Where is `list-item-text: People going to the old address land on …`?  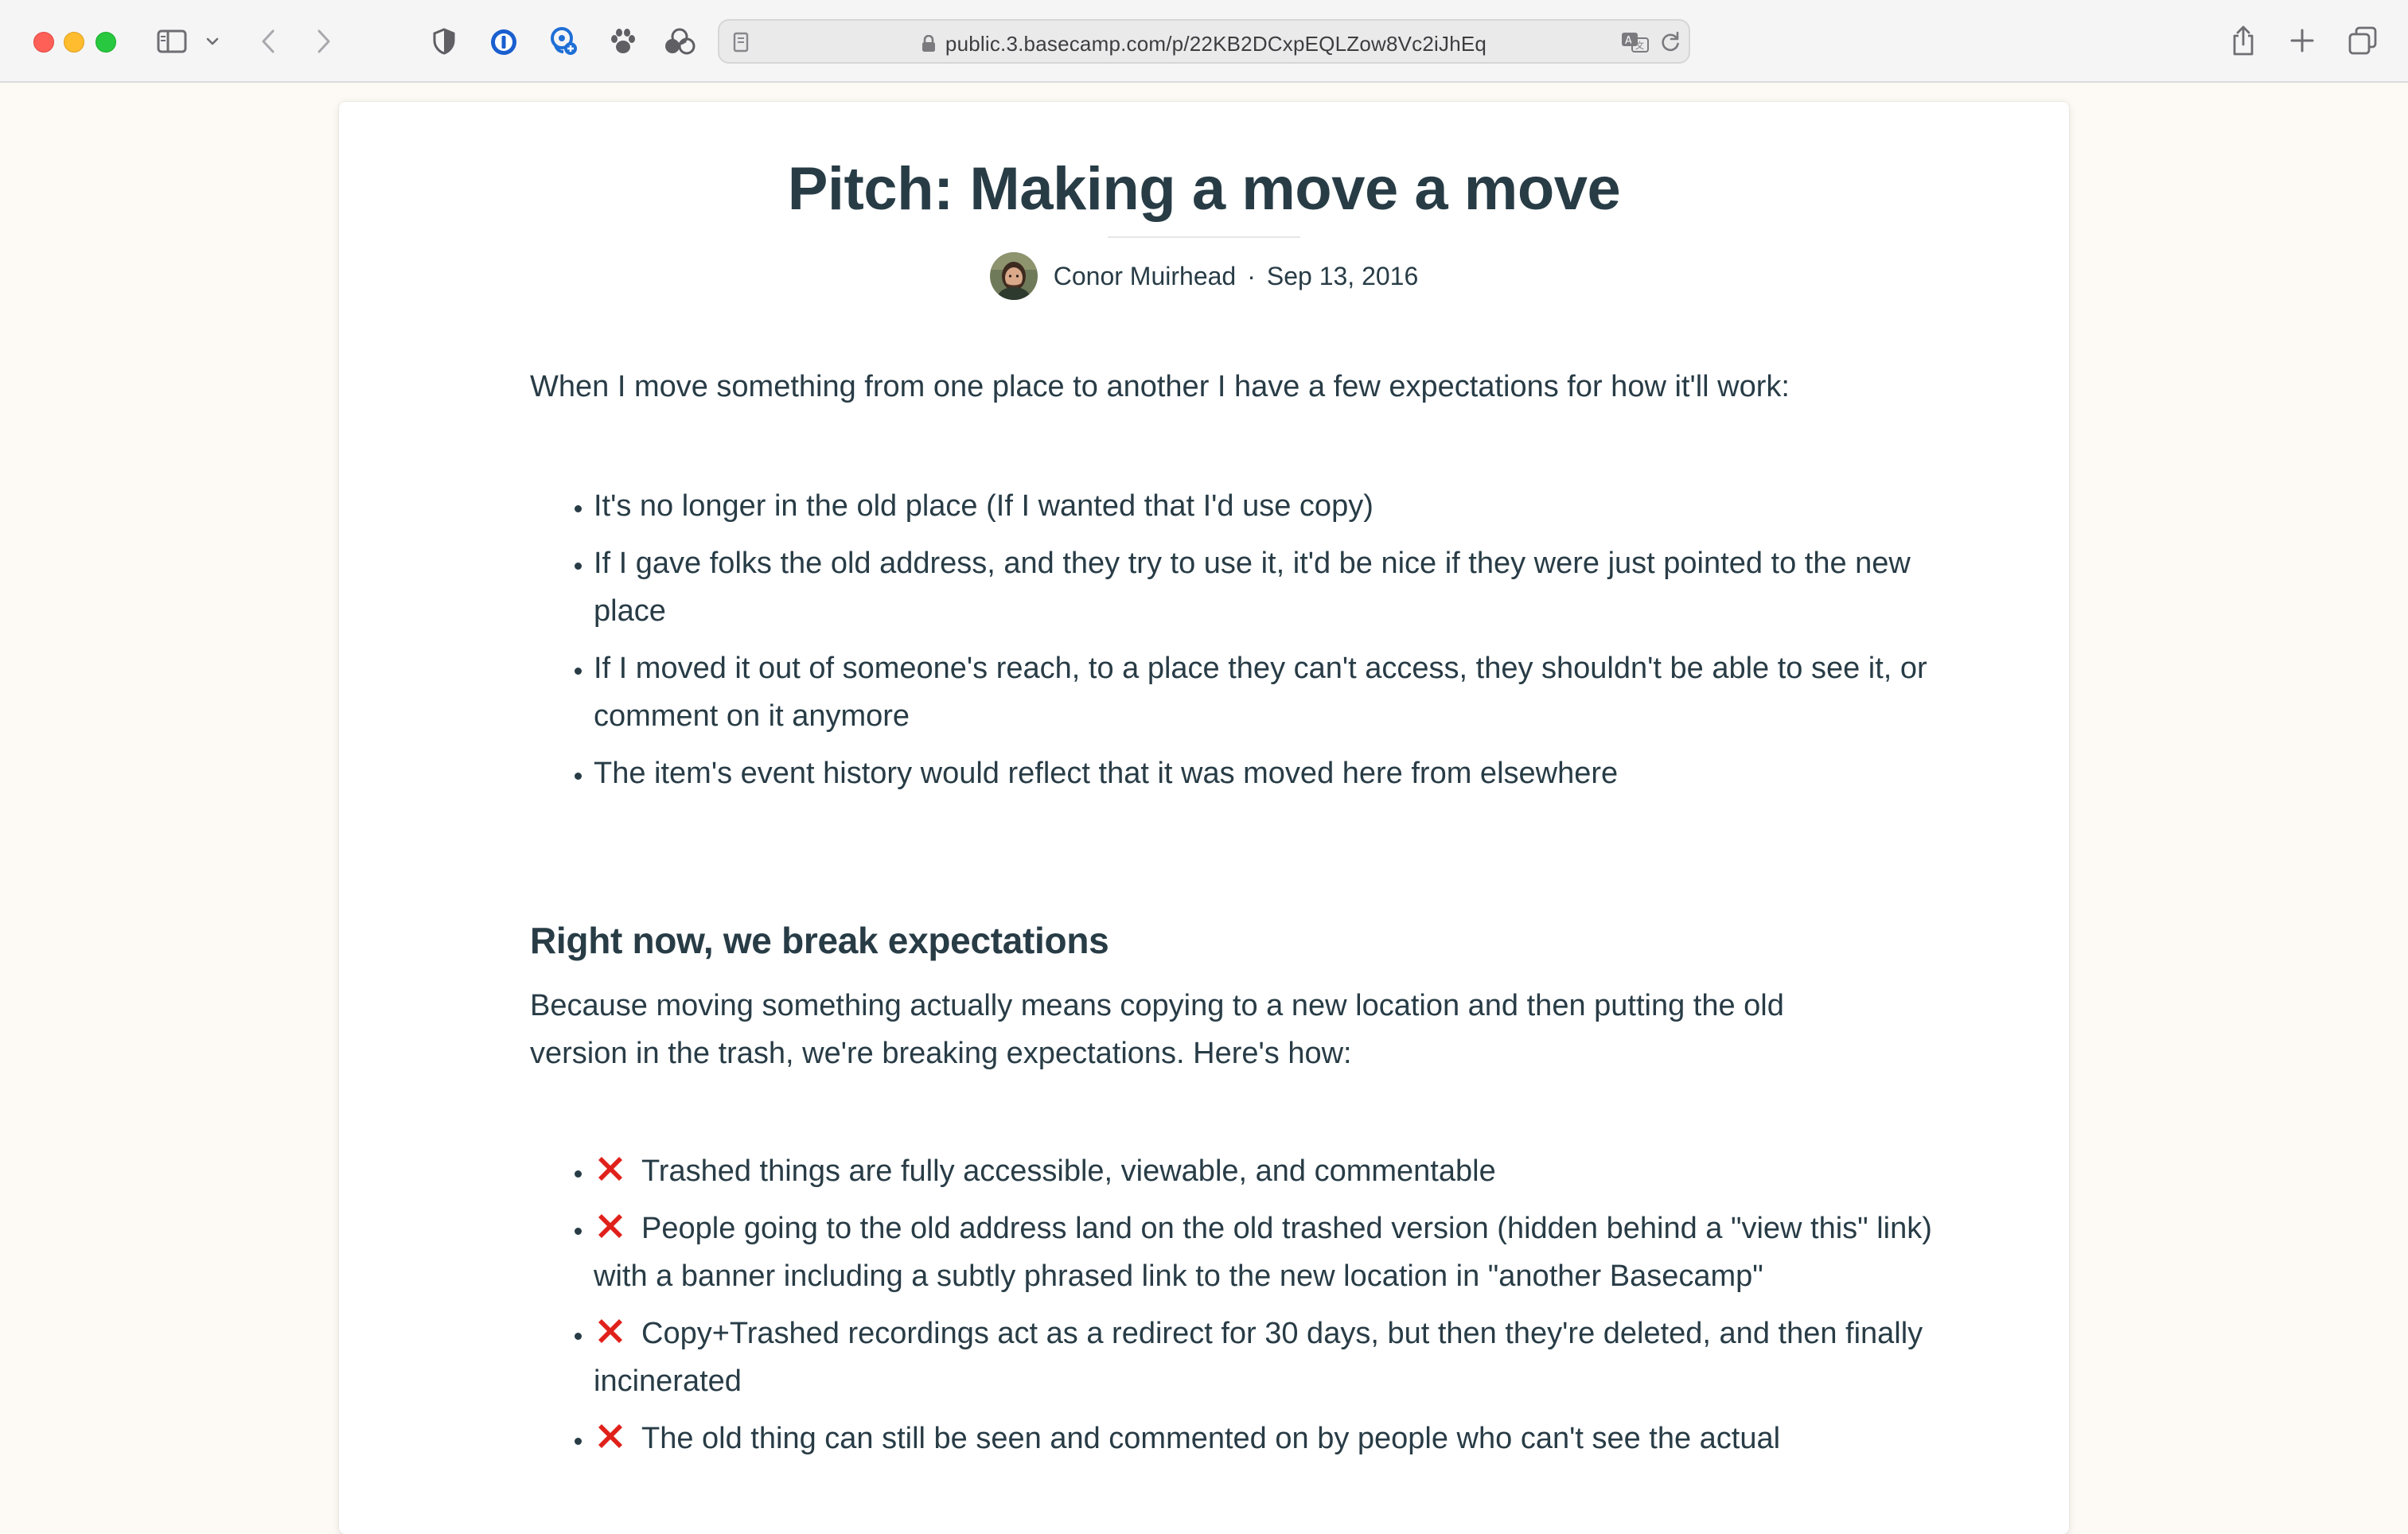
list-item-text: People going to the old address land on … is located at coordinates (1263, 1252).